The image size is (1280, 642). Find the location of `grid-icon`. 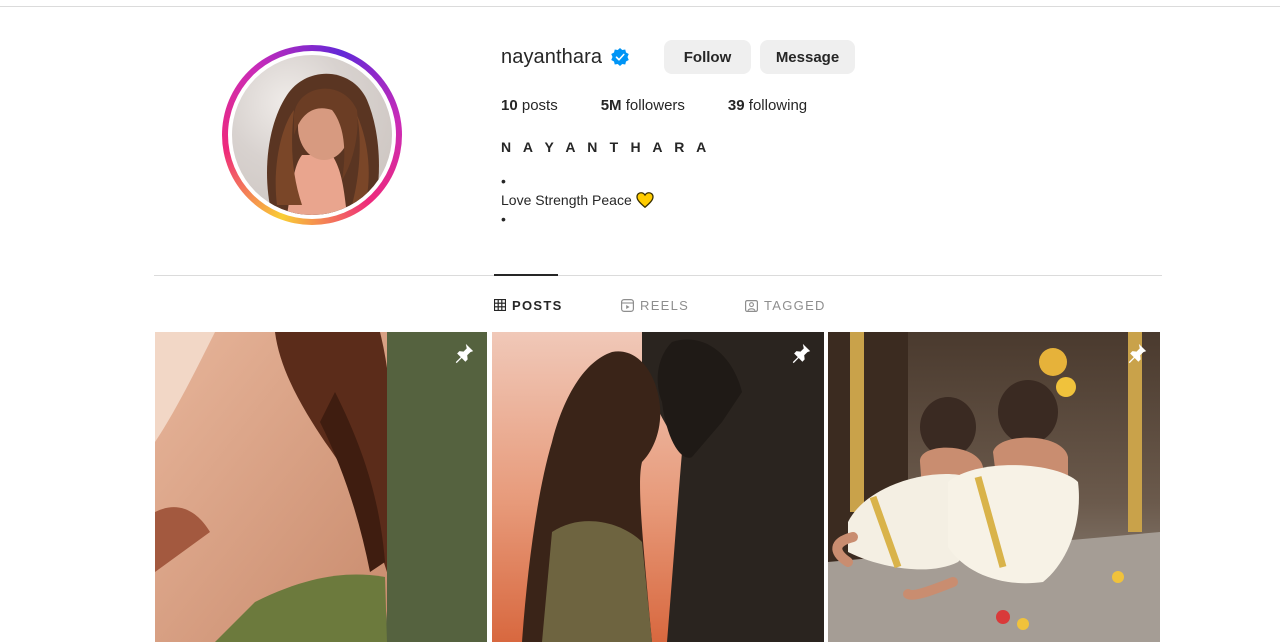

grid-icon is located at coordinates (500, 305).